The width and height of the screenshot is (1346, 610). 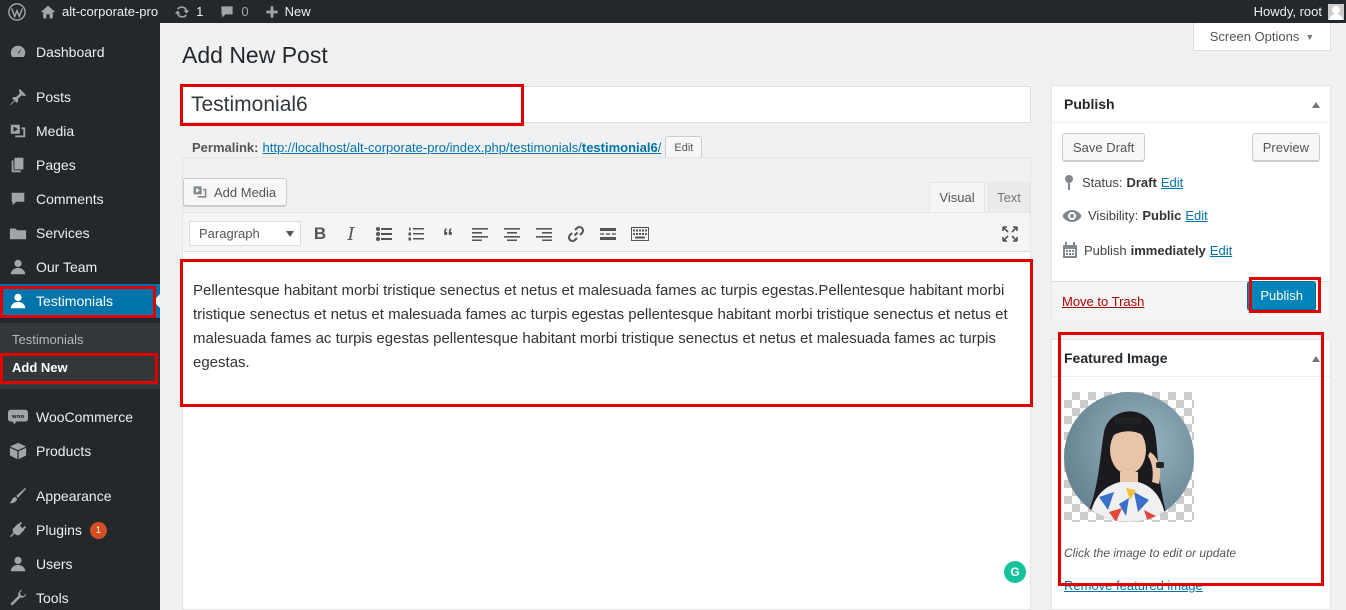 I want to click on eye-icon, so click(x=1072, y=215).